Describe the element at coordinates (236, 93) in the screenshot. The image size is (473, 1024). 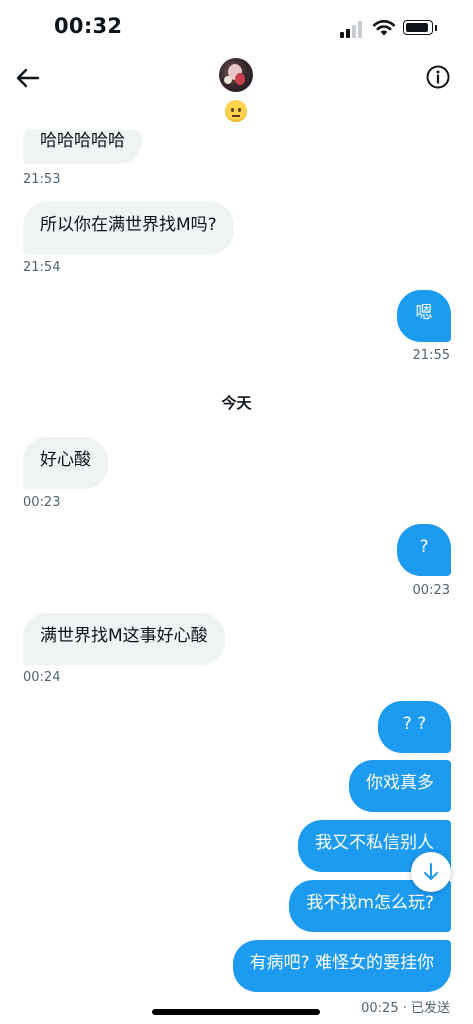
I see `conversation-header` at that location.